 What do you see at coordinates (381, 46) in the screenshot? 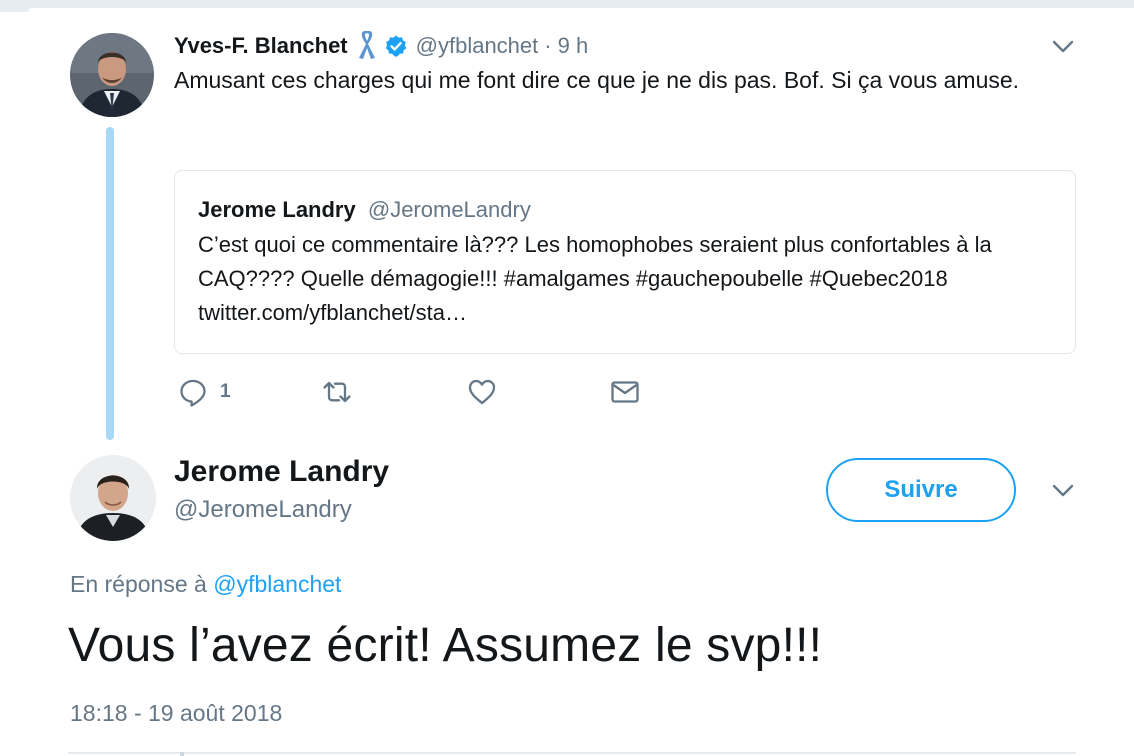
I see `parent-tweet-header: Yves-F. Blanchet @yfblanchet · 9 h` at bounding box center [381, 46].